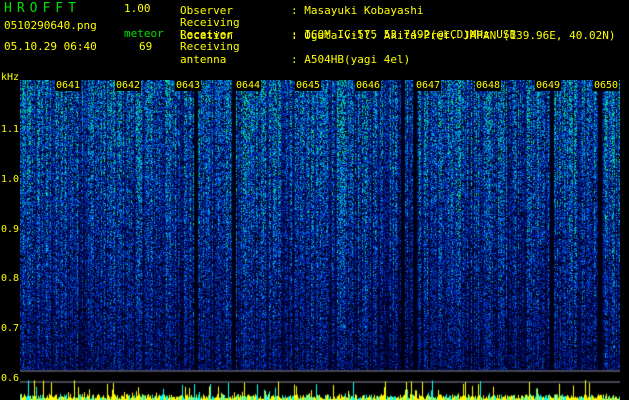 Image resolution: width=629 pixels, height=400 pixels. Describe the element at coordinates (50, 46) in the screenshot. I see `file-datetime: 05.10.29 06:40` at that location.